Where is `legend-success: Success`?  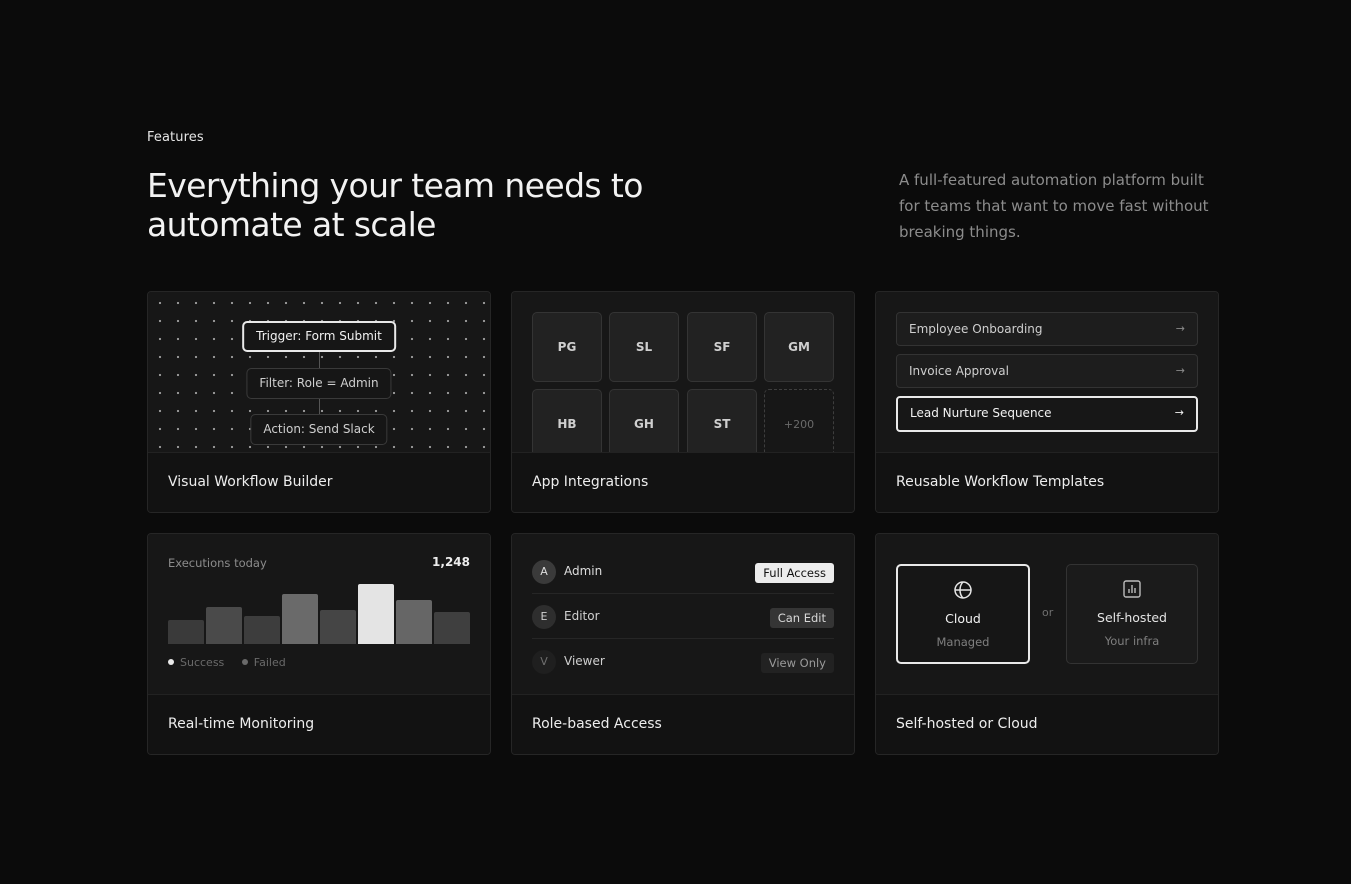
legend-success: Success is located at coordinates (196, 662).